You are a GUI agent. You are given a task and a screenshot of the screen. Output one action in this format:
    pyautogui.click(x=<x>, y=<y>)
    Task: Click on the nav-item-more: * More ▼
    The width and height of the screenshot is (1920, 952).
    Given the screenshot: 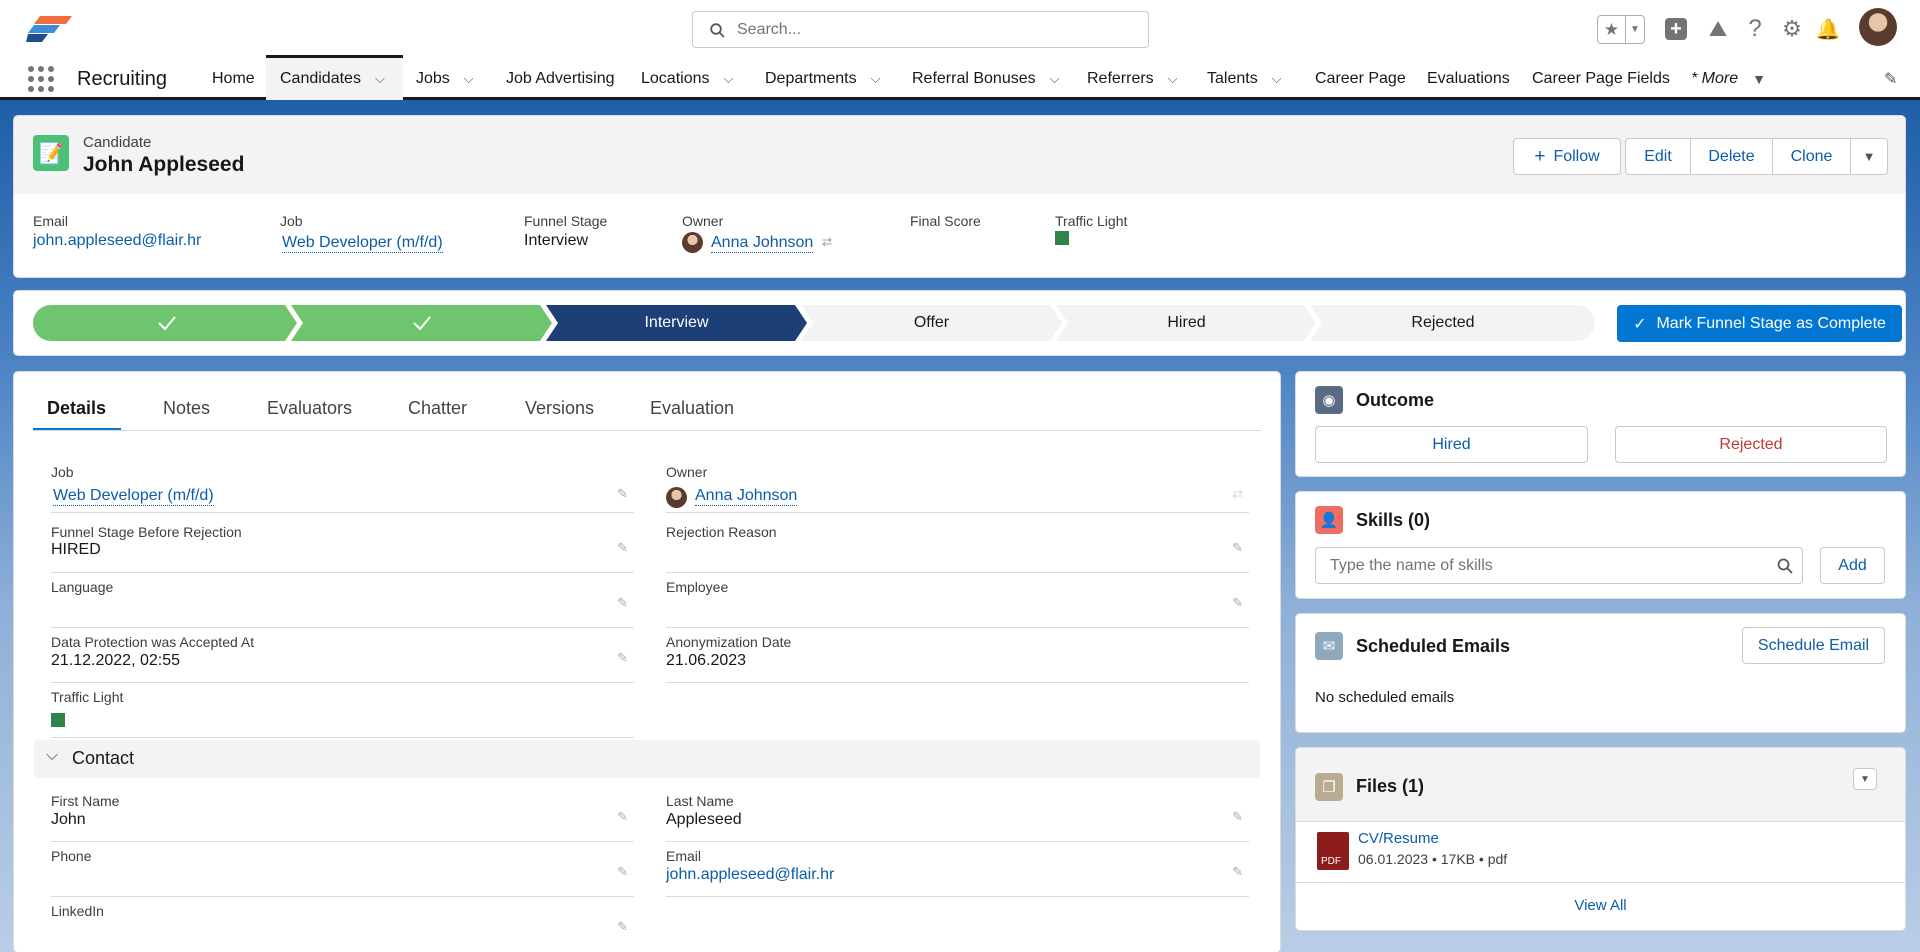 What is the action you would take?
    pyautogui.click(x=1728, y=79)
    